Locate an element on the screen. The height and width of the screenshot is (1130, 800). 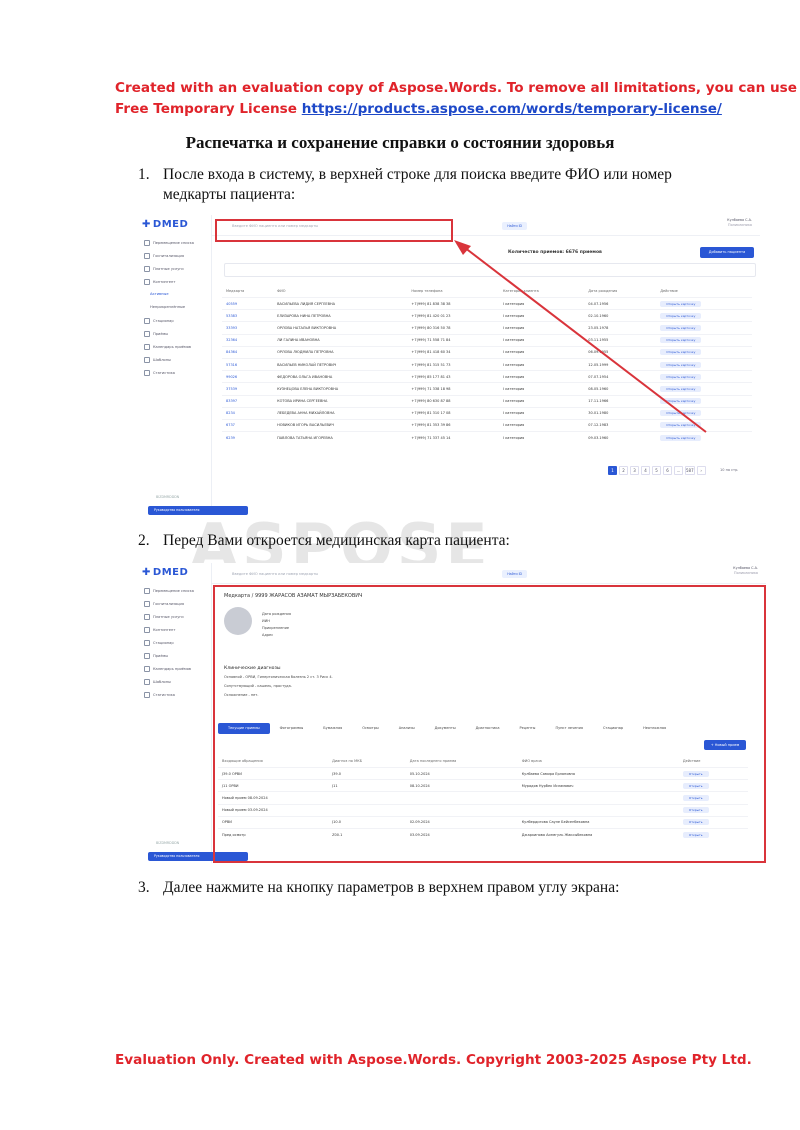
stethoscope-icon is located at coordinates (147, 656).